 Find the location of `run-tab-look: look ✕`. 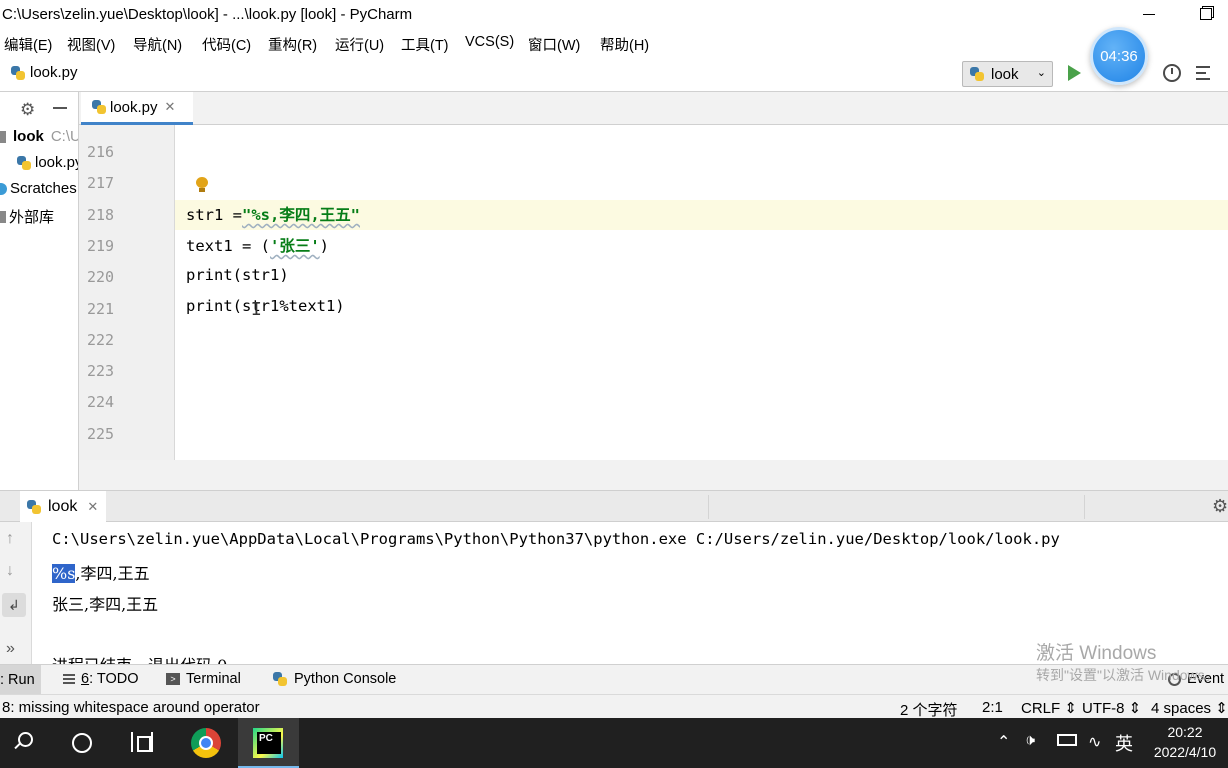

run-tab-look: look ✕ is located at coordinates (63, 506).